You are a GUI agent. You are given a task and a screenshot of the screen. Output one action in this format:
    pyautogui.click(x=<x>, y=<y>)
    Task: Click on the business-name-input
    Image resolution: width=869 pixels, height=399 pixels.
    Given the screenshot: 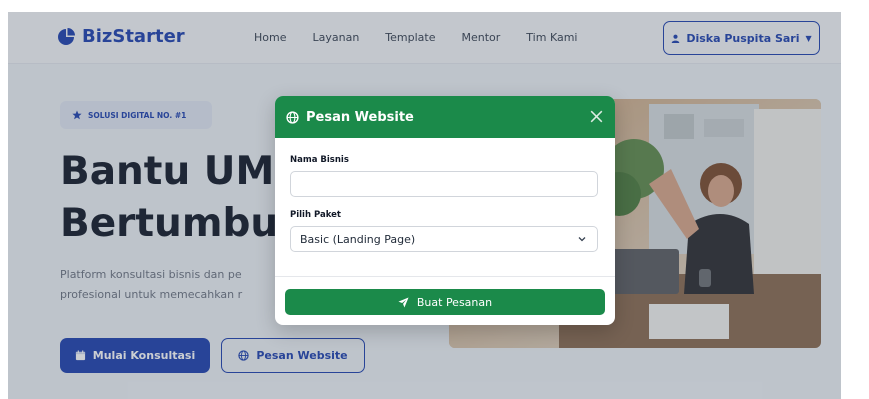 What is the action you would take?
    pyautogui.click(x=444, y=184)
    